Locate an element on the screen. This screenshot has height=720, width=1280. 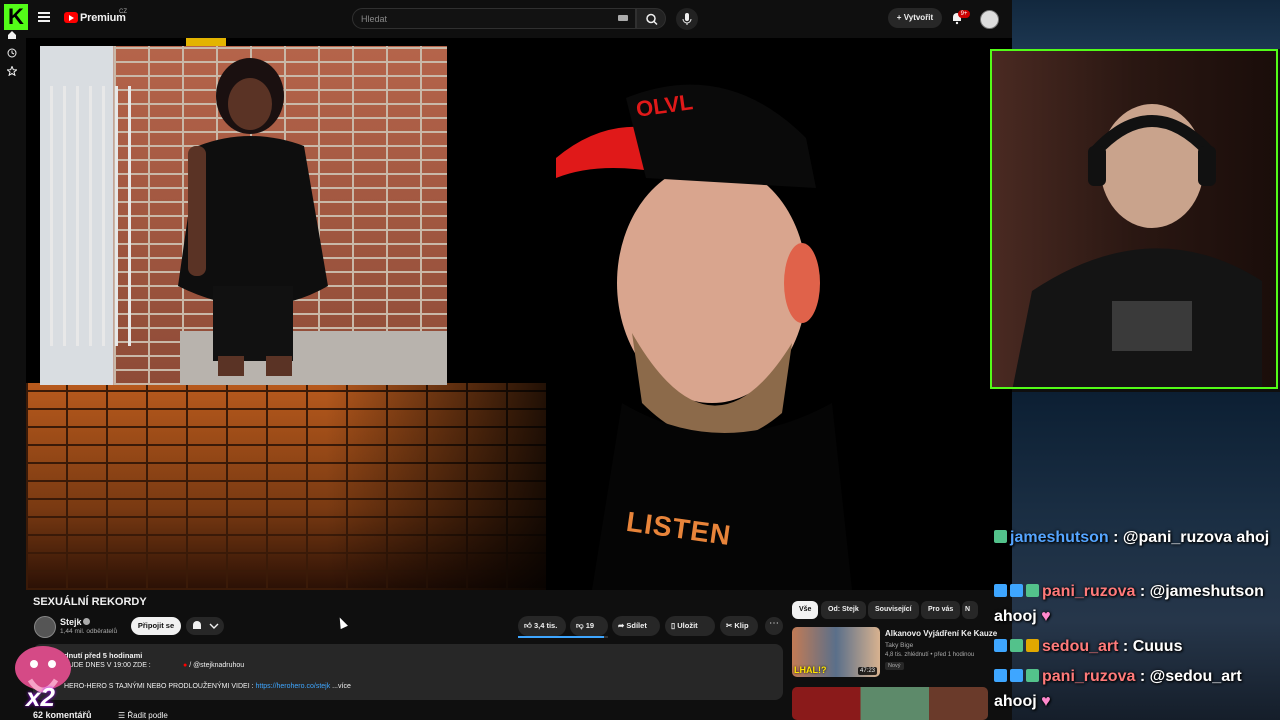
kick-logo: K is located at coordinates (16, 17).